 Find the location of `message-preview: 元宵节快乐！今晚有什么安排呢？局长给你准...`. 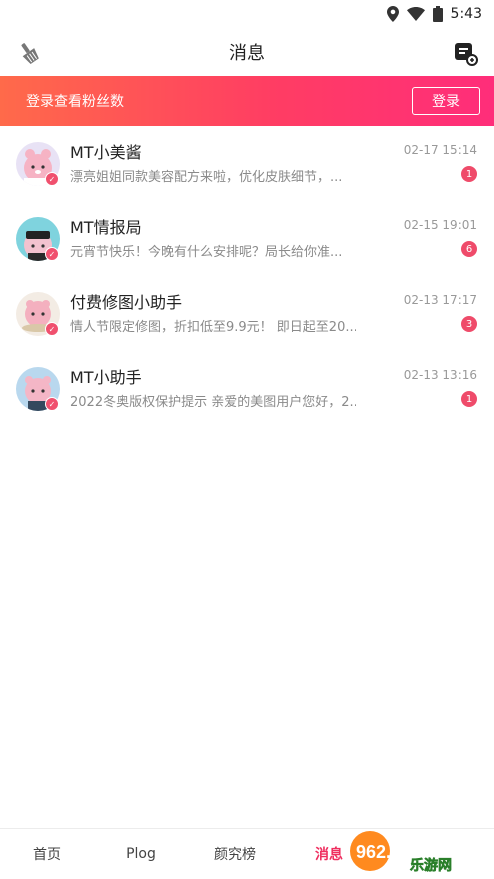

message-preview: 元宵节快乐！今晚有什么安排呢？局长给你准... is located at coordinates (206, 252).